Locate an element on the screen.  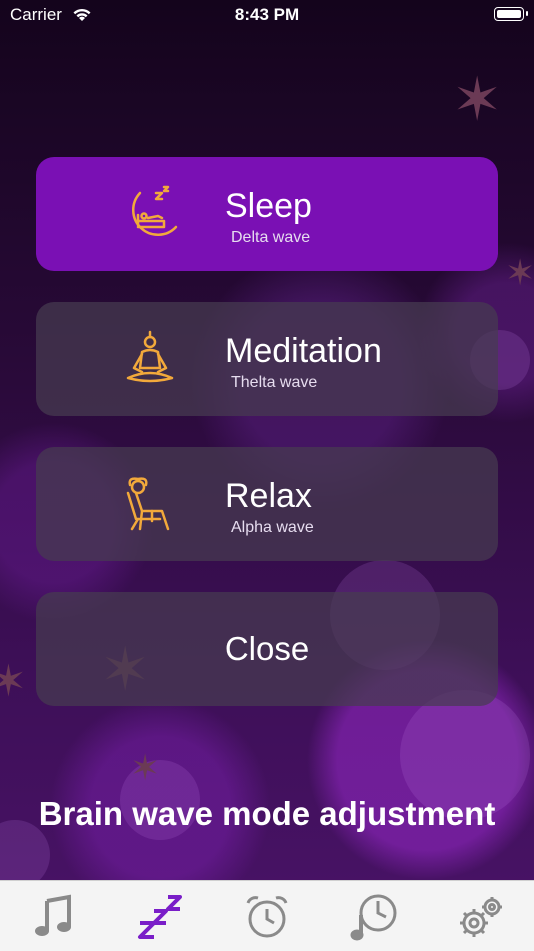
close-button: Close is located at coordinates (267, 649).